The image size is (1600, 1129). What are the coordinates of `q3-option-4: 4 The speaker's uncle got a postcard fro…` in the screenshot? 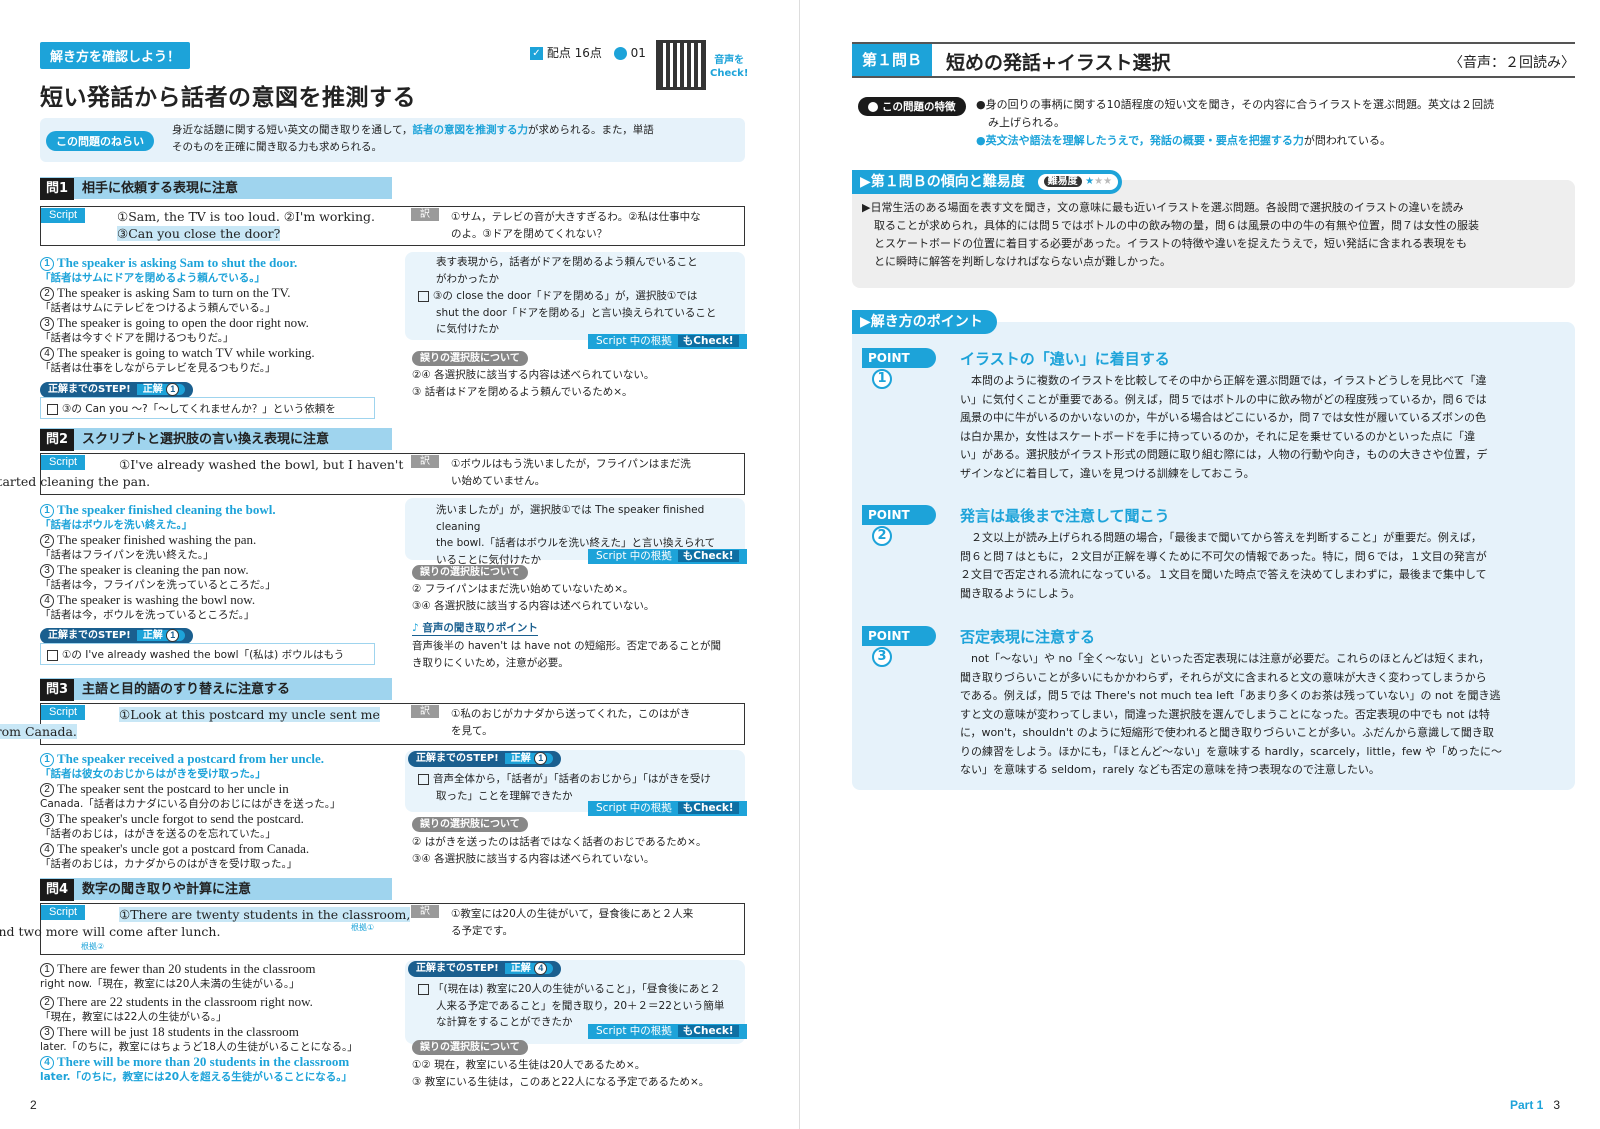 It's located at (175, 856).